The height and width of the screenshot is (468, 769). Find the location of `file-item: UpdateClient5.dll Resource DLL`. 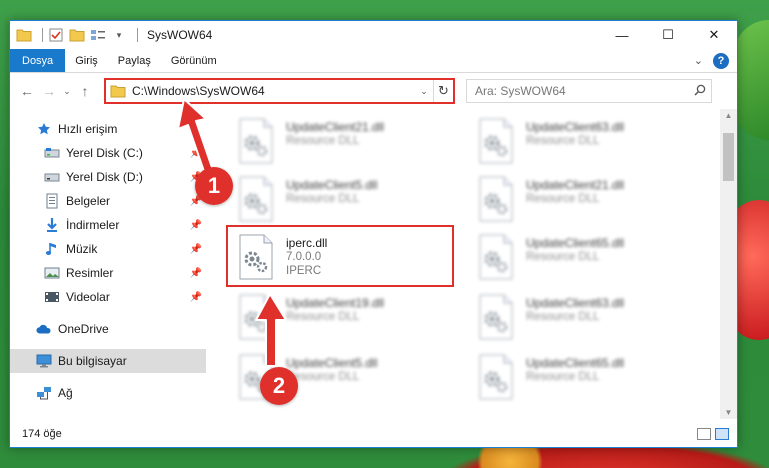

file-item: UpdateClient5.dll Resource DLL is located at coordinates (338, 200).